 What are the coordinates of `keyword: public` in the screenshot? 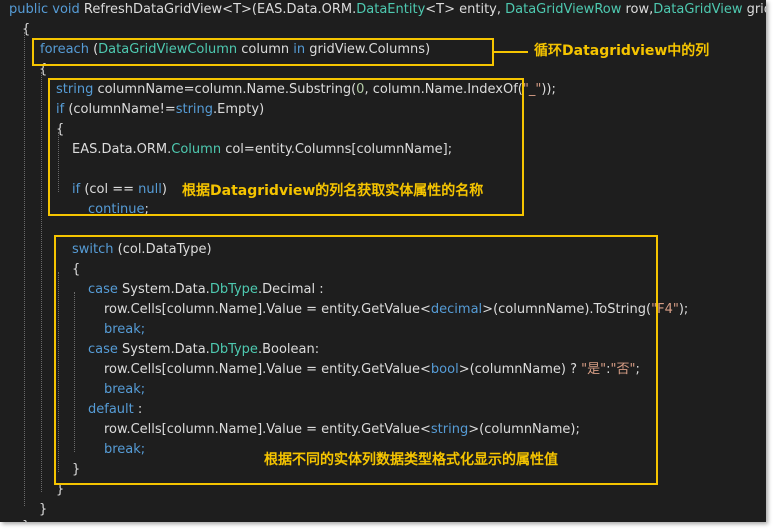 It's located at (29, 9).